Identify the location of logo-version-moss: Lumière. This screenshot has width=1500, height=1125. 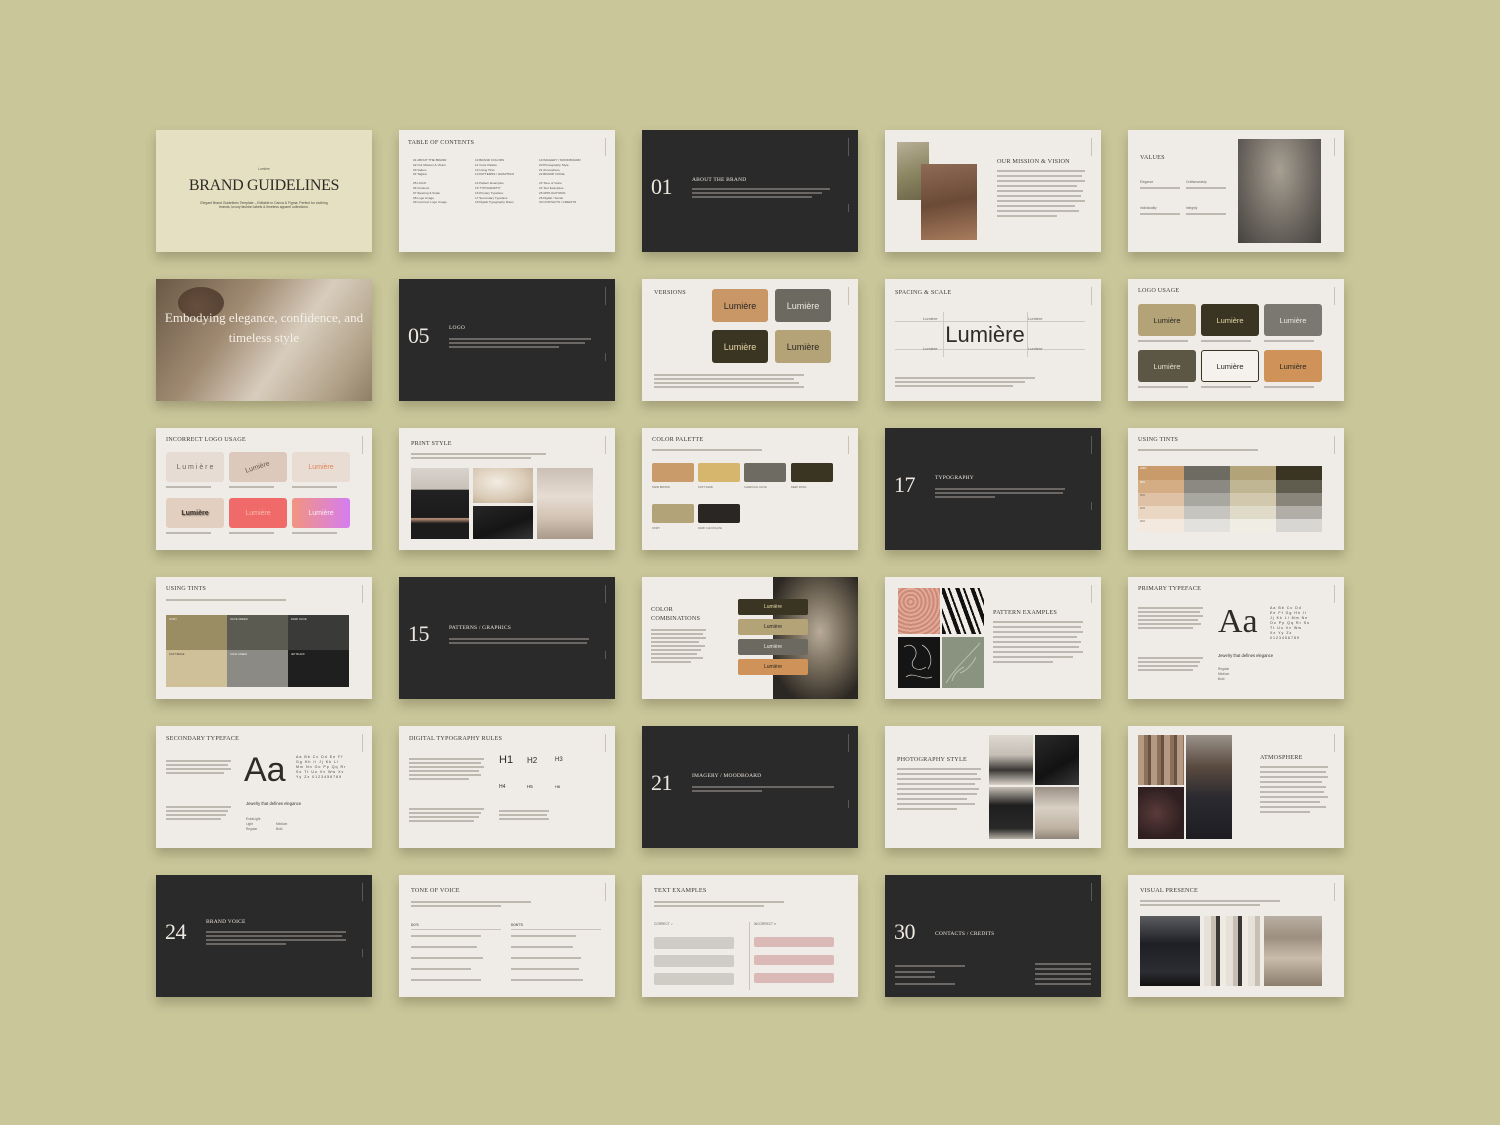
(740, 346).